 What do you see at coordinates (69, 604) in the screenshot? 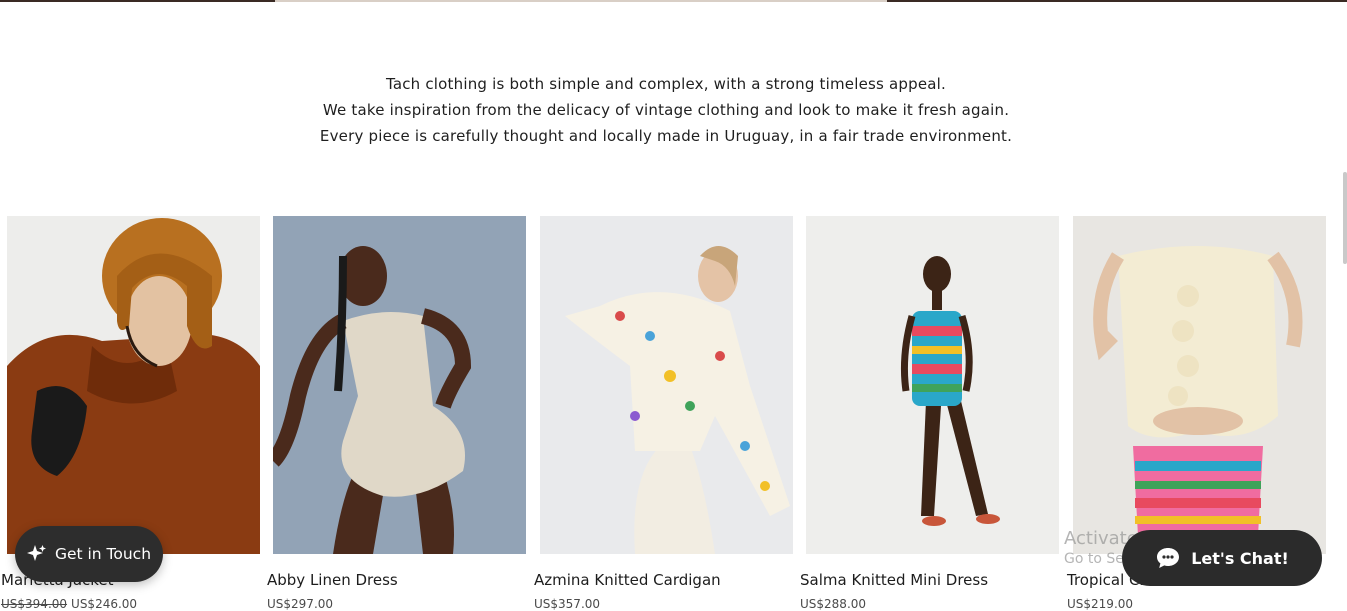
I see `product-price: US$394.00 US$246.00` at bounding box center [69, 604].